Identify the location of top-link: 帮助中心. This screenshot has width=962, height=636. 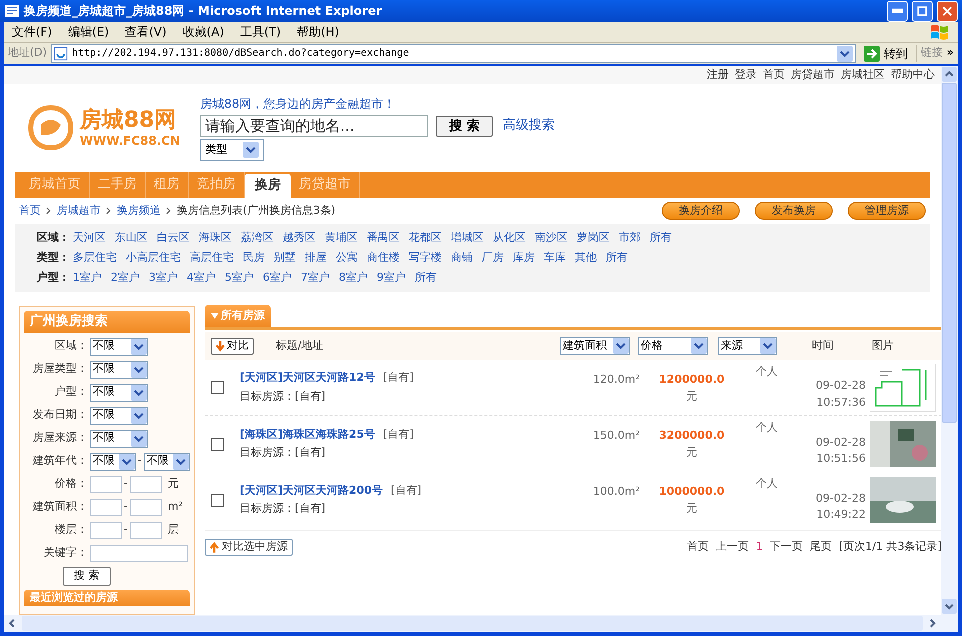
(913, 75).